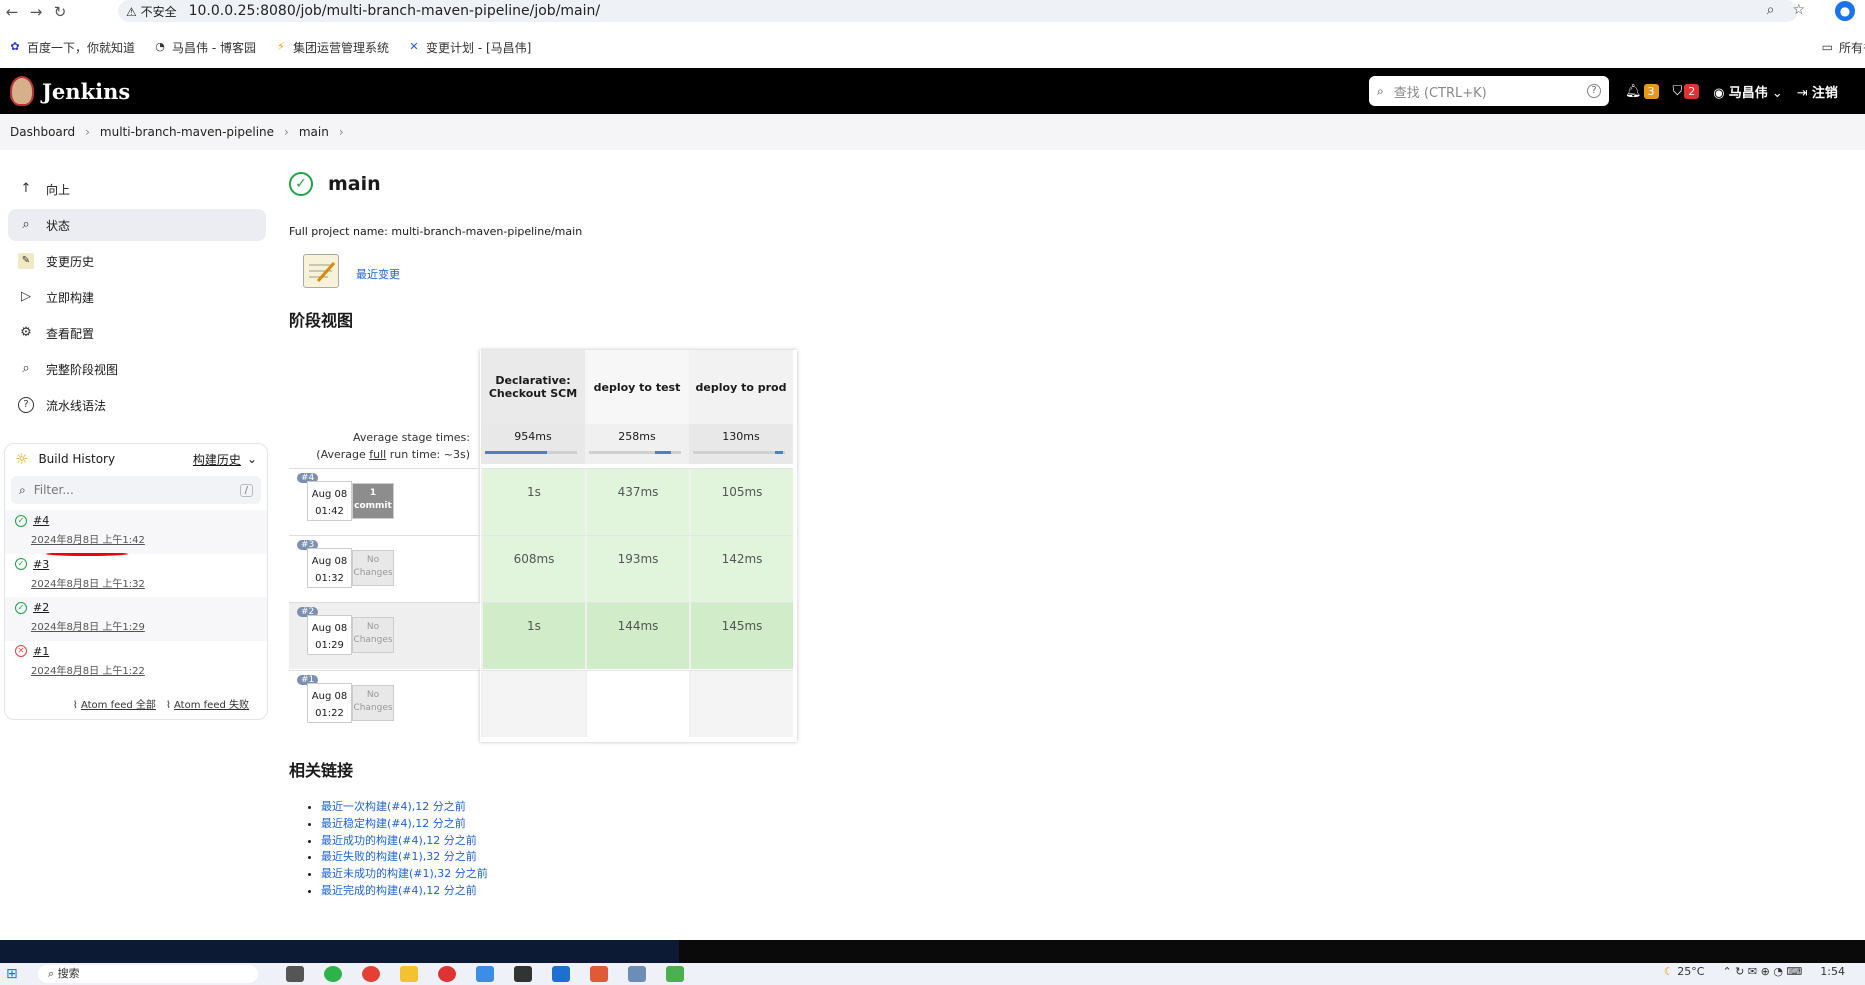 The width and height of the screenshot is (1865, 985). Describe the element at coordinates (469, 47) in the screenshot. I see `bookmark-change-plan: ✕ 变更计划 - [马昌伟]` at that location.